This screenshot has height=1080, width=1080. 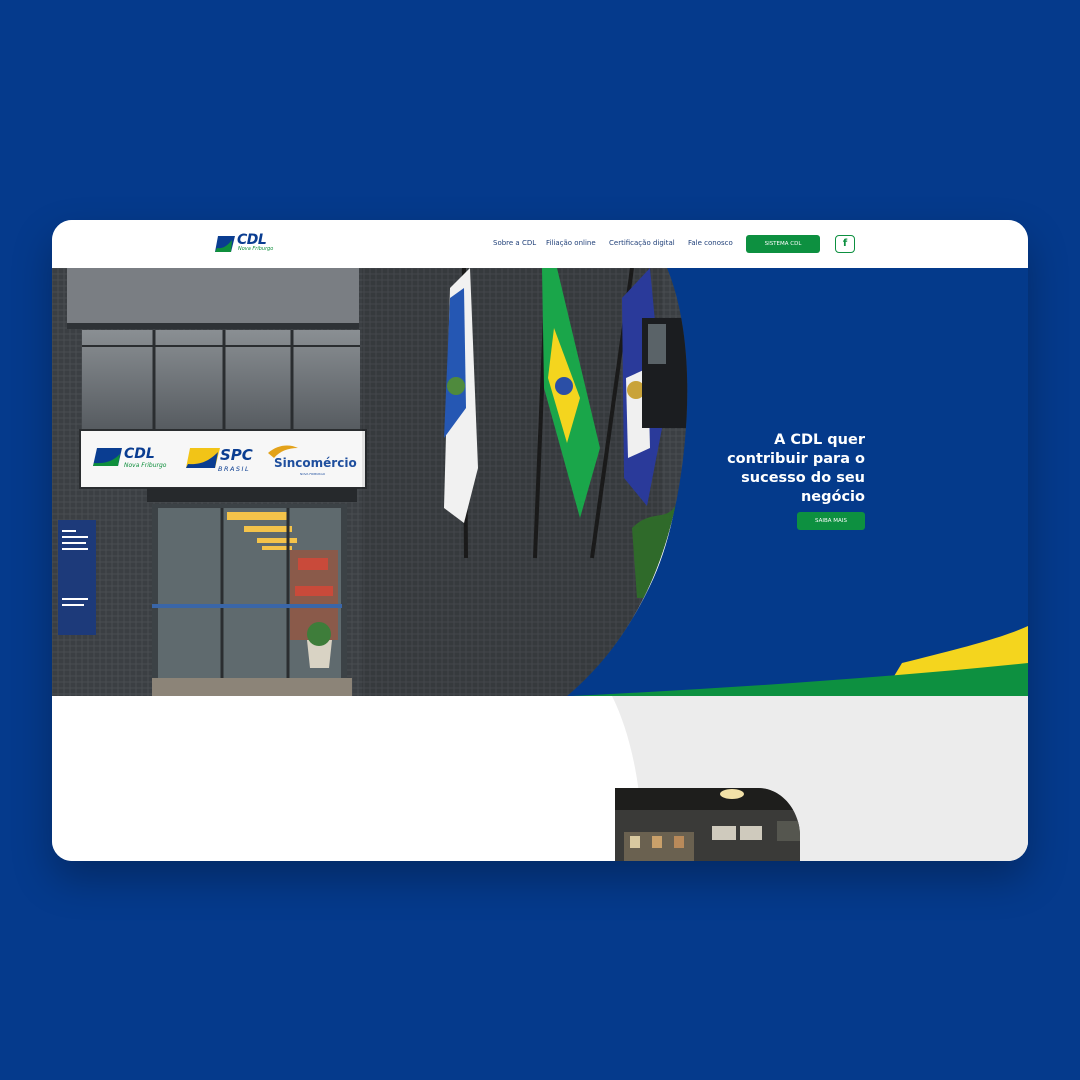 What do you see at coordinates (145, 465) in the screenshot?
I see `sign-cdl-subtitle: Nova Friburgo` at bounding box center [145, 465].